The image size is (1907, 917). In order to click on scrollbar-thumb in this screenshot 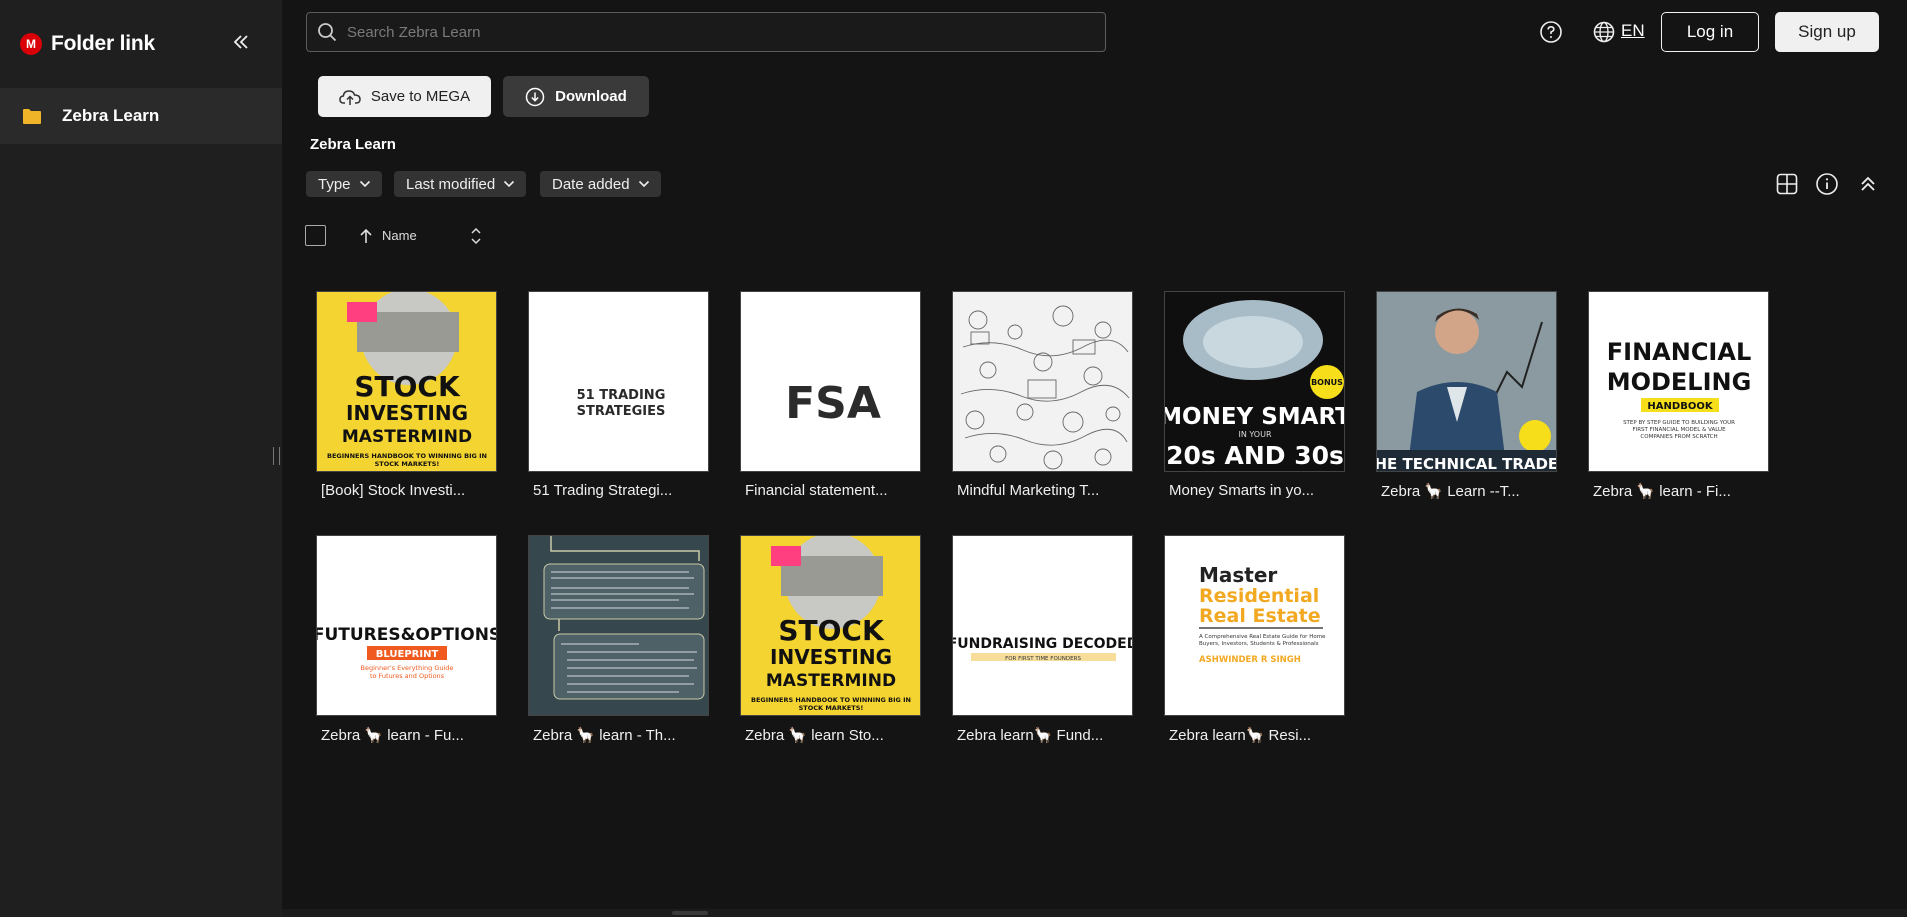, I will do `click(690, 913)`.